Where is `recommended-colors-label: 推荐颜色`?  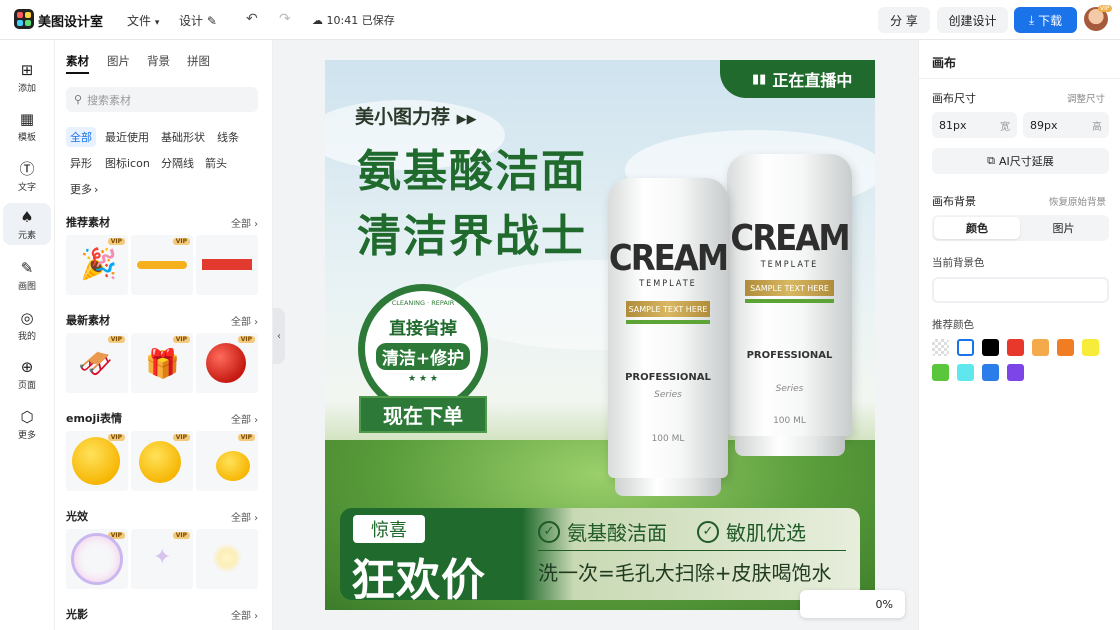
recommended-colors-label: 推荐颜色 is located at coordinates (953, 325).